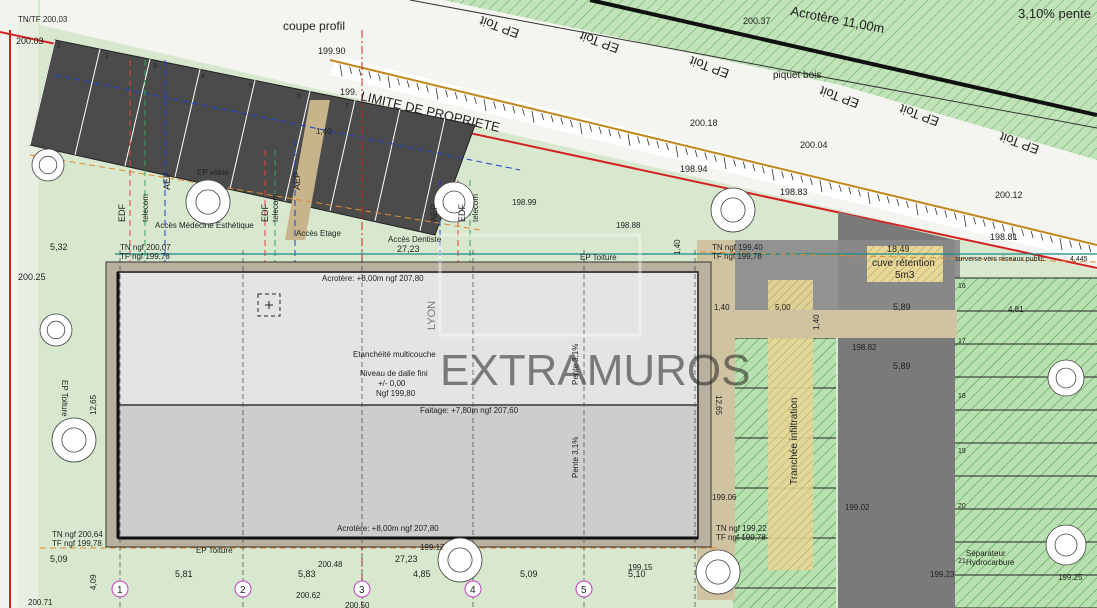  What do you see at coordinates (757, 21) in the screenshot?
I see `label-lvl-200-37: 200.37` at bounding box center [757, 21].